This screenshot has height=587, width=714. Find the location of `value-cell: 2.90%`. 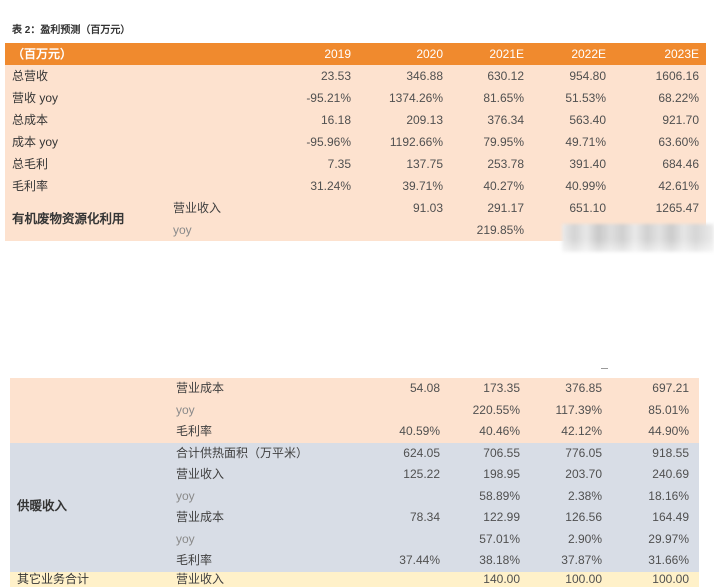

value-cell: 2.90% is located at coordinates (569, 539).